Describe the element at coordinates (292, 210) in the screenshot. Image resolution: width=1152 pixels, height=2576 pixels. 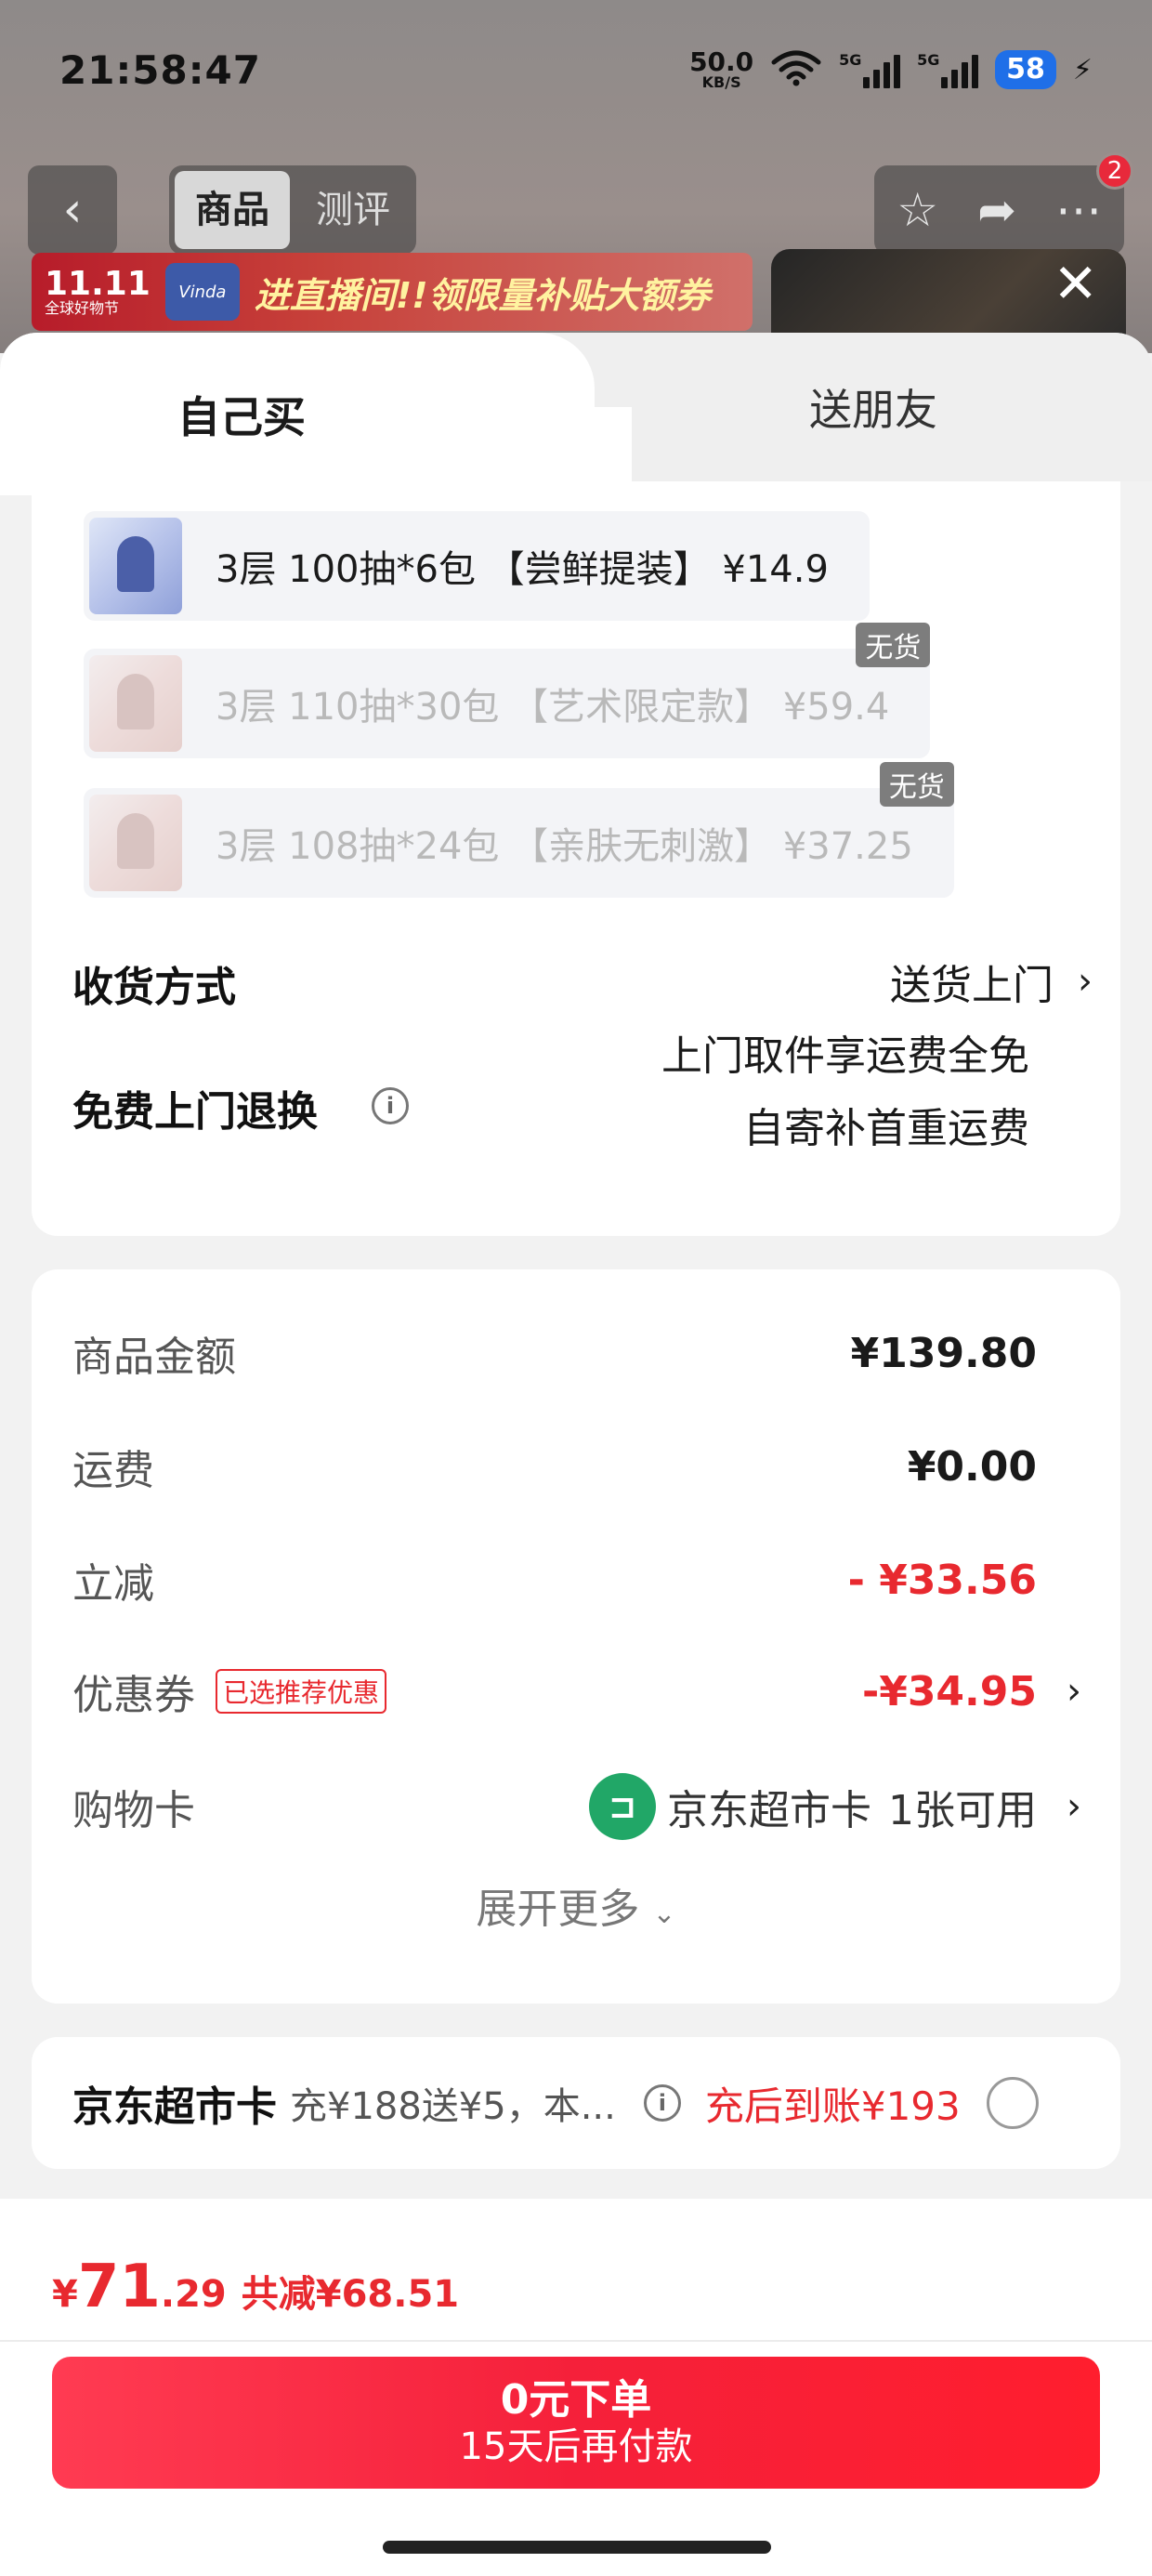
I see `page-tabs: 商品 测评` at that location.